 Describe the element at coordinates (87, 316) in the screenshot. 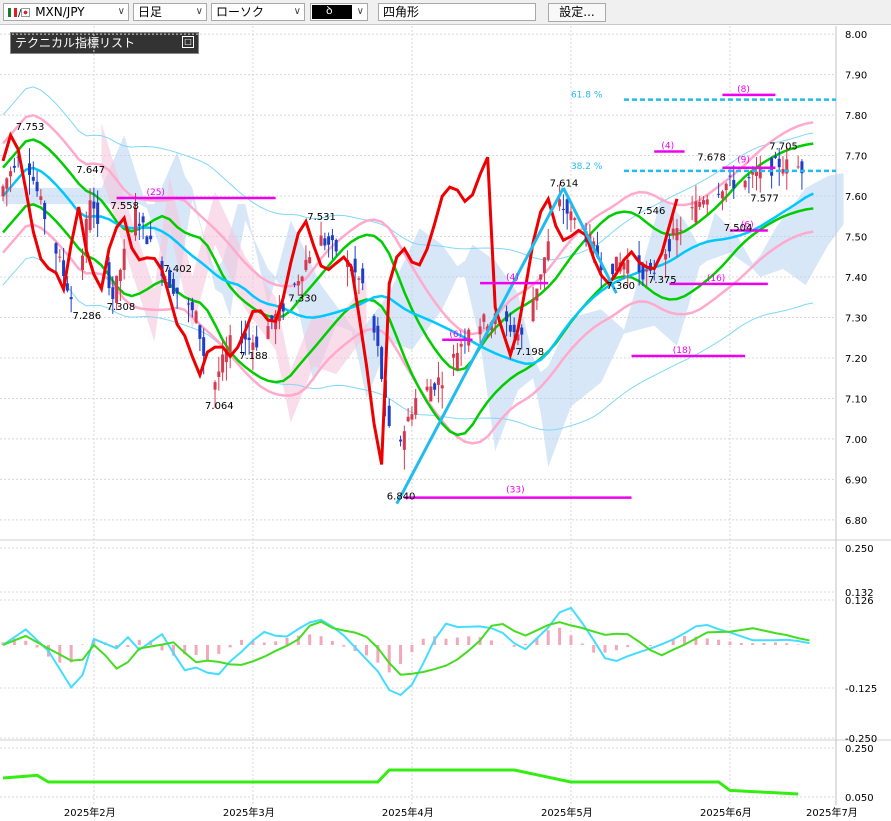

I see `price-label: 7.286` at that location.